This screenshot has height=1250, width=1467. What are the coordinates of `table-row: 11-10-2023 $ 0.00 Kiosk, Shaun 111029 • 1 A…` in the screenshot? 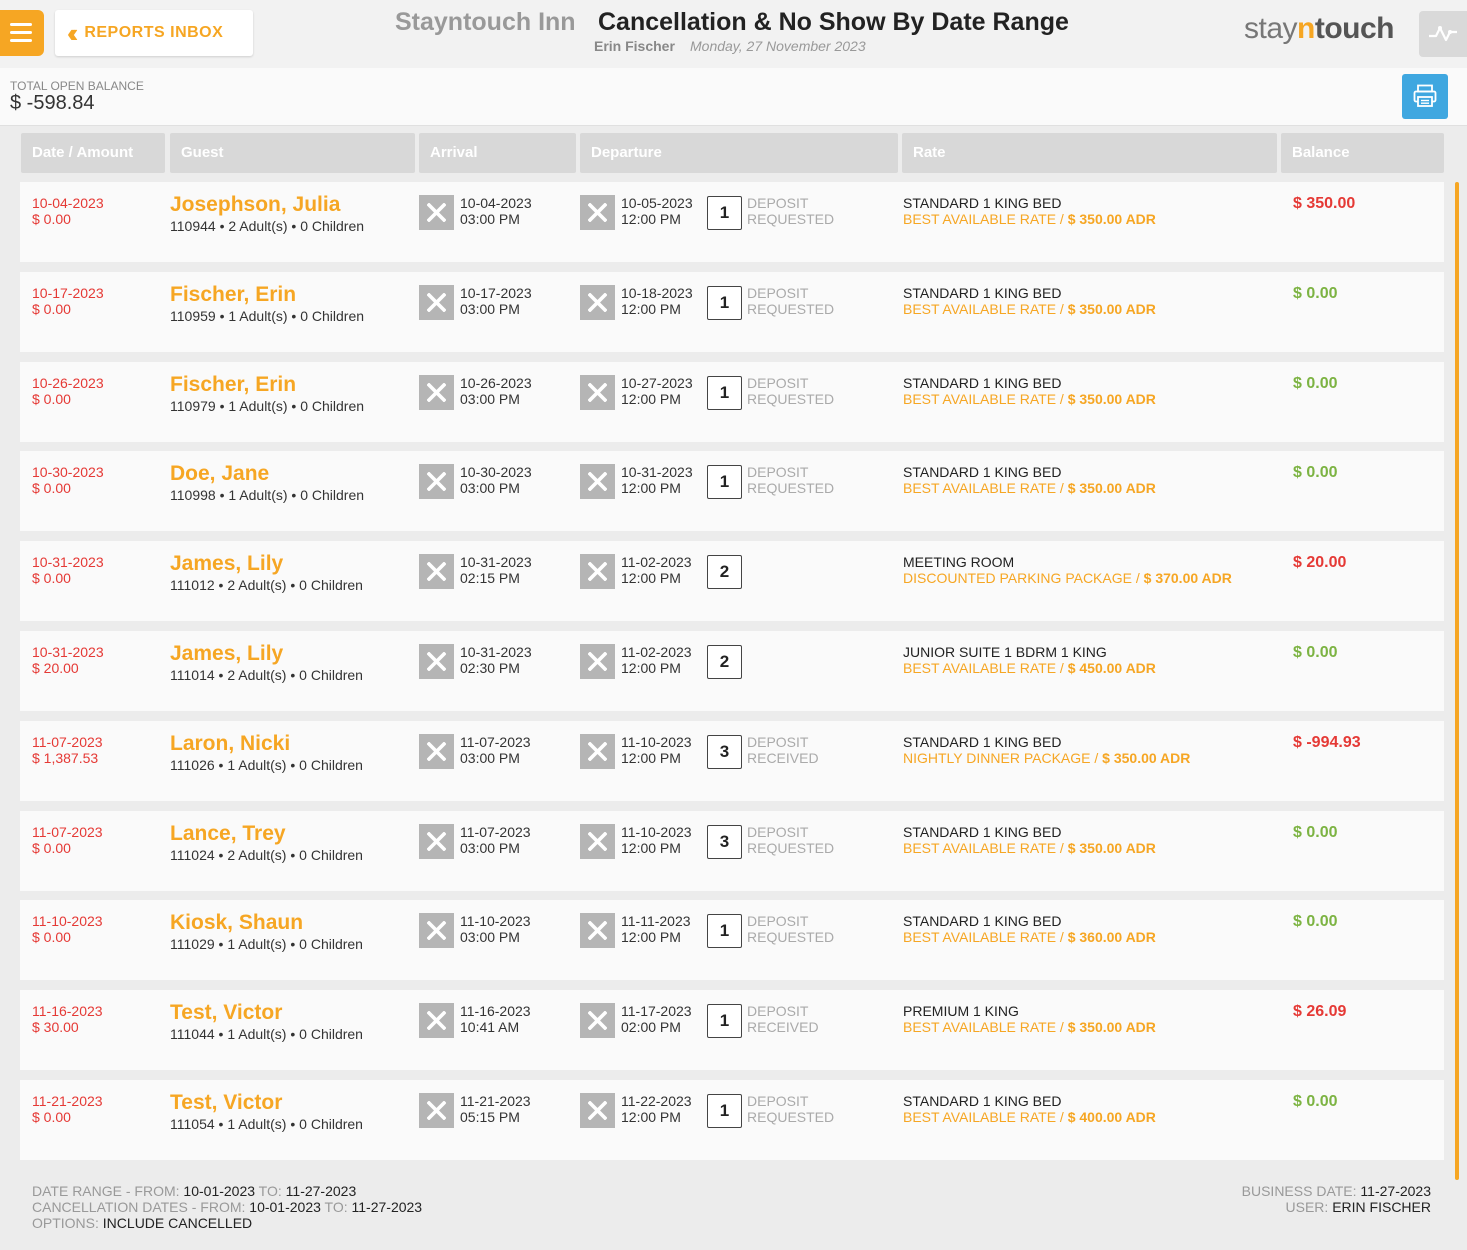 It's located at (732, 940).